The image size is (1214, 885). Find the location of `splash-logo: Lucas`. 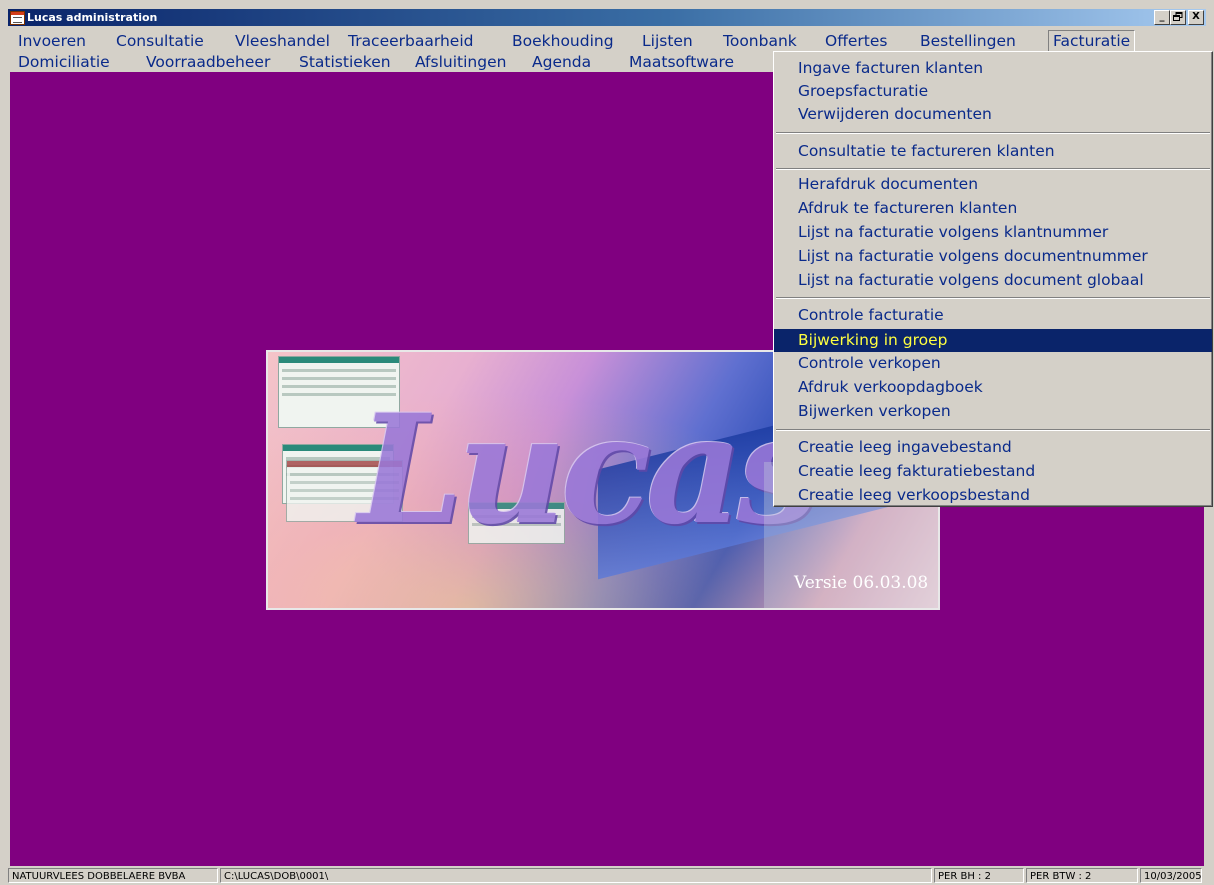

splash-logo: Lucas is located at coordinates (589, 470).